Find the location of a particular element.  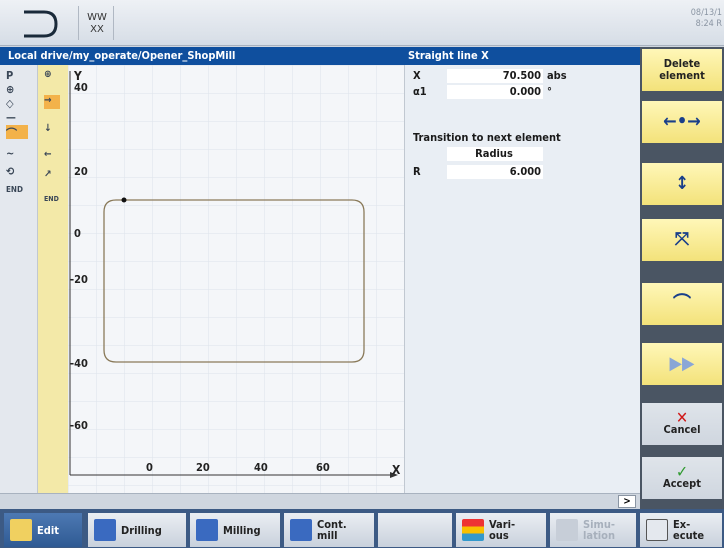

horizontal-line-button: ←•→ is located at coordinates (682, 122).